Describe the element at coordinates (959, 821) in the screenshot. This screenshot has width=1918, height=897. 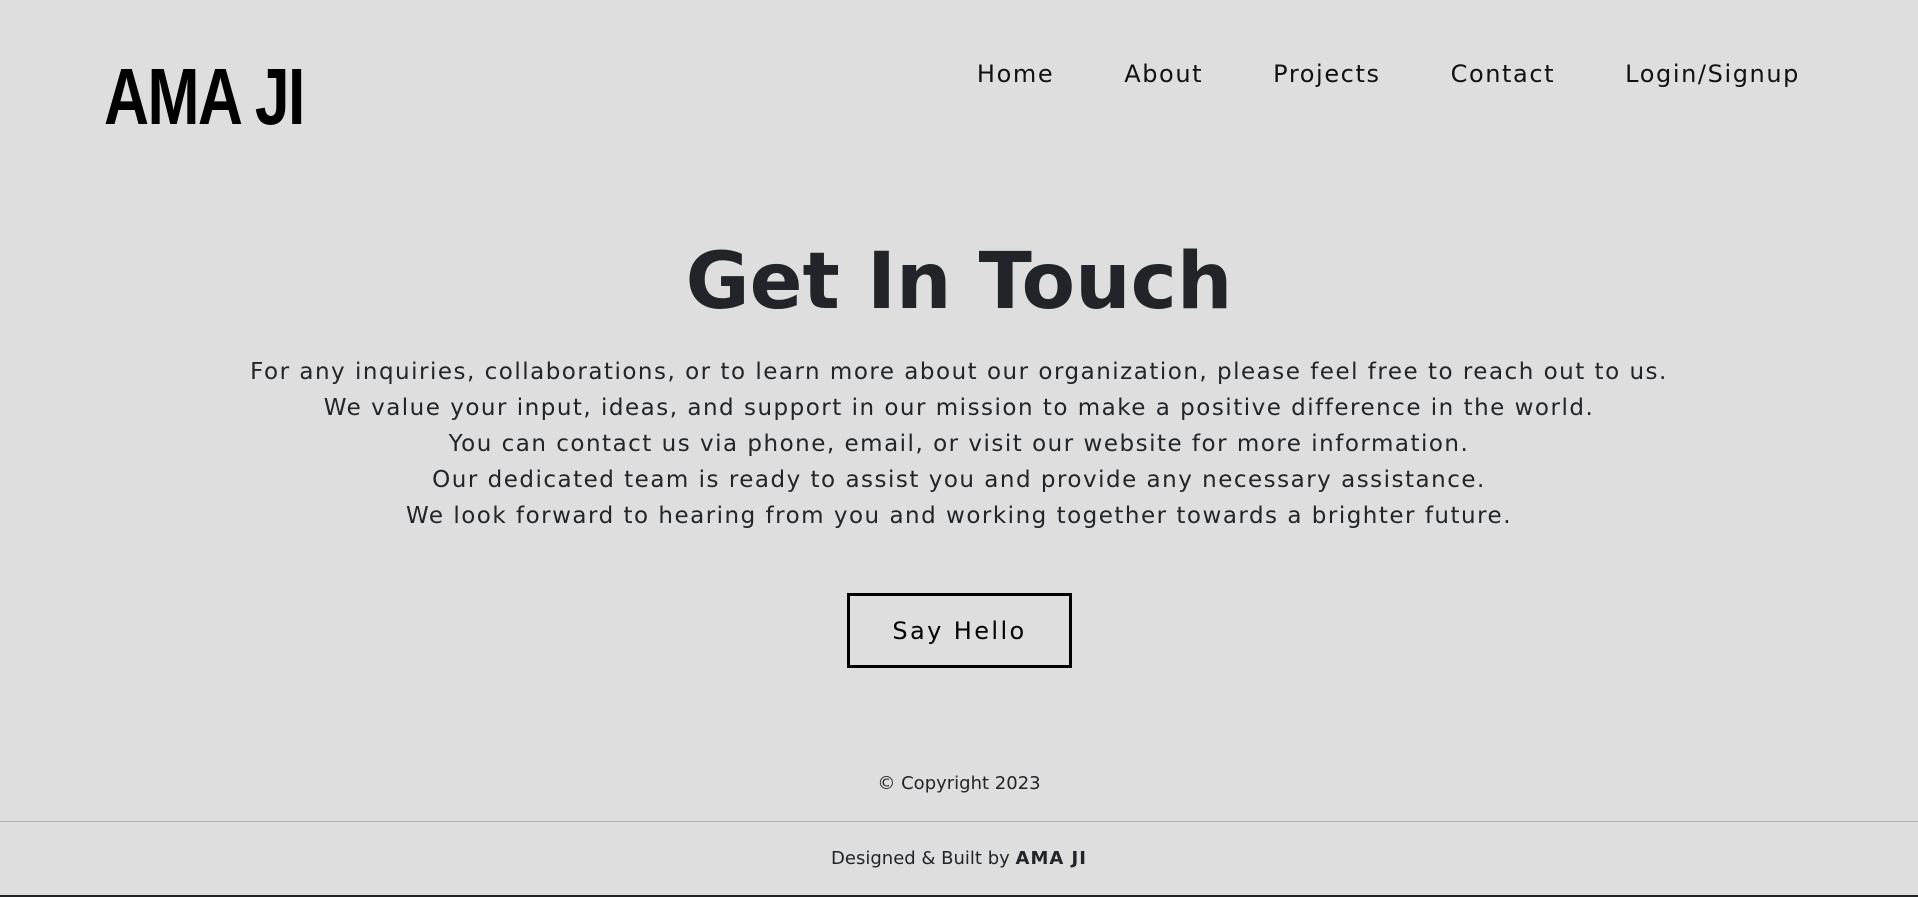
I see `footer-divider` at that location.